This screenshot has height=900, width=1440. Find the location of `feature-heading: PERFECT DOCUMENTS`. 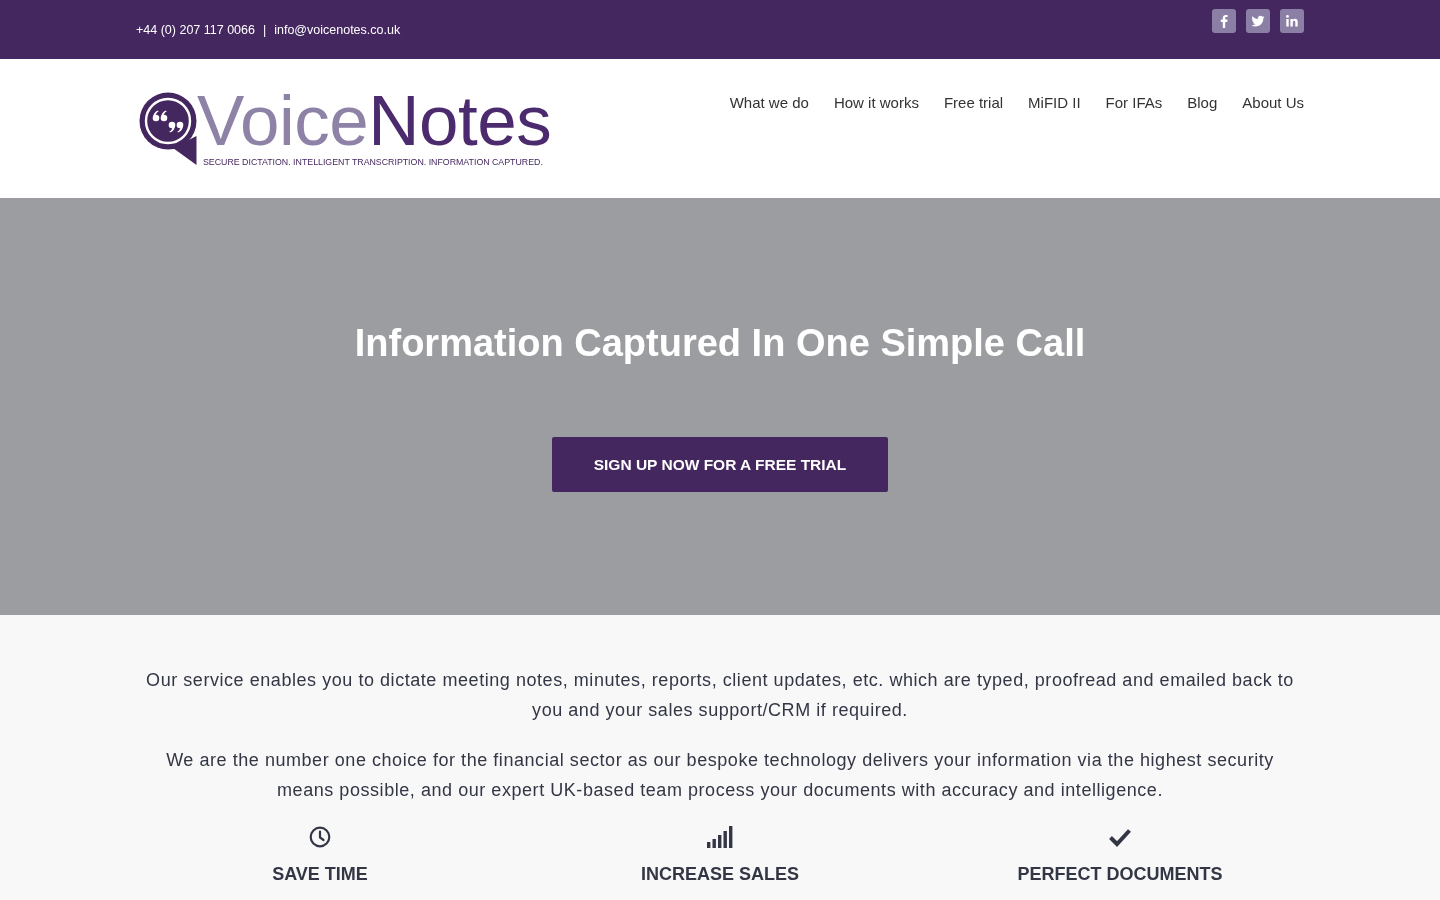

feature-heading: PERFECT DOCUMENTS is located at coordinates (1120, 874).